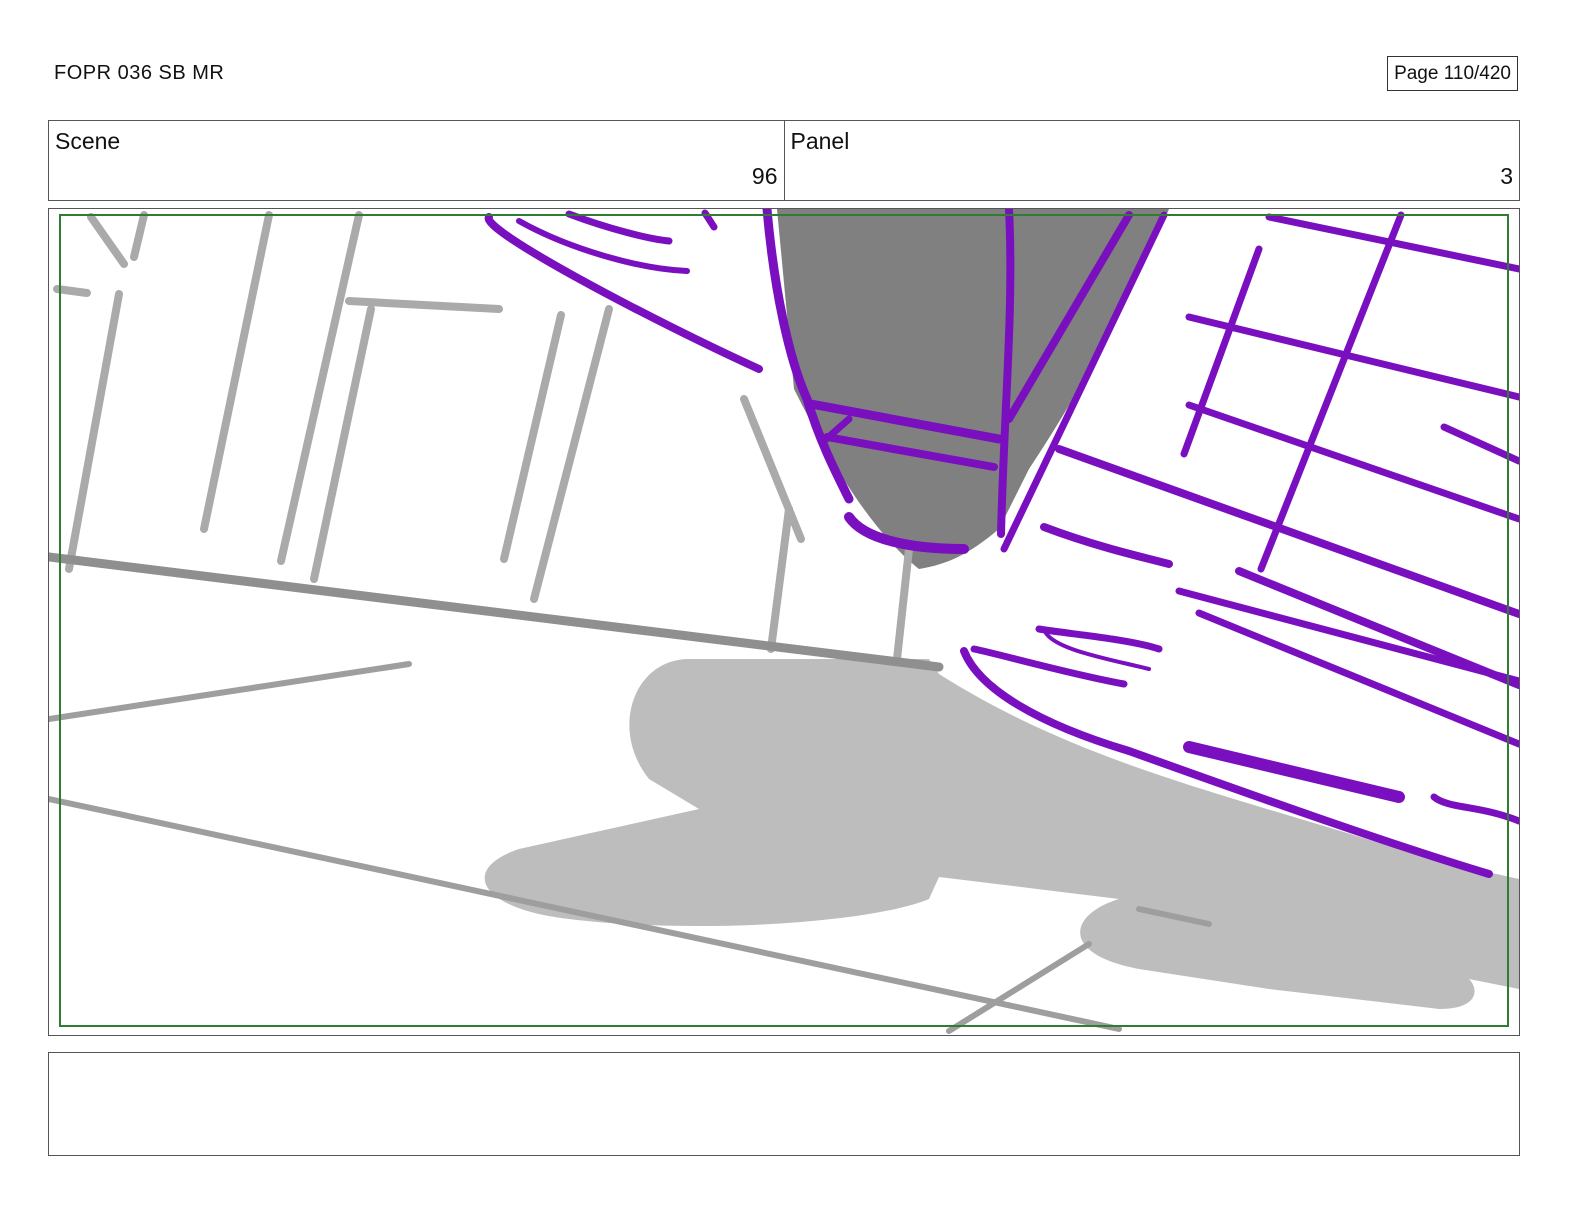 This screenshot has width=1584, height=1224. Describe the element at coordinates (496, 612) in the screenshot. I see `ground-lines` at that location.